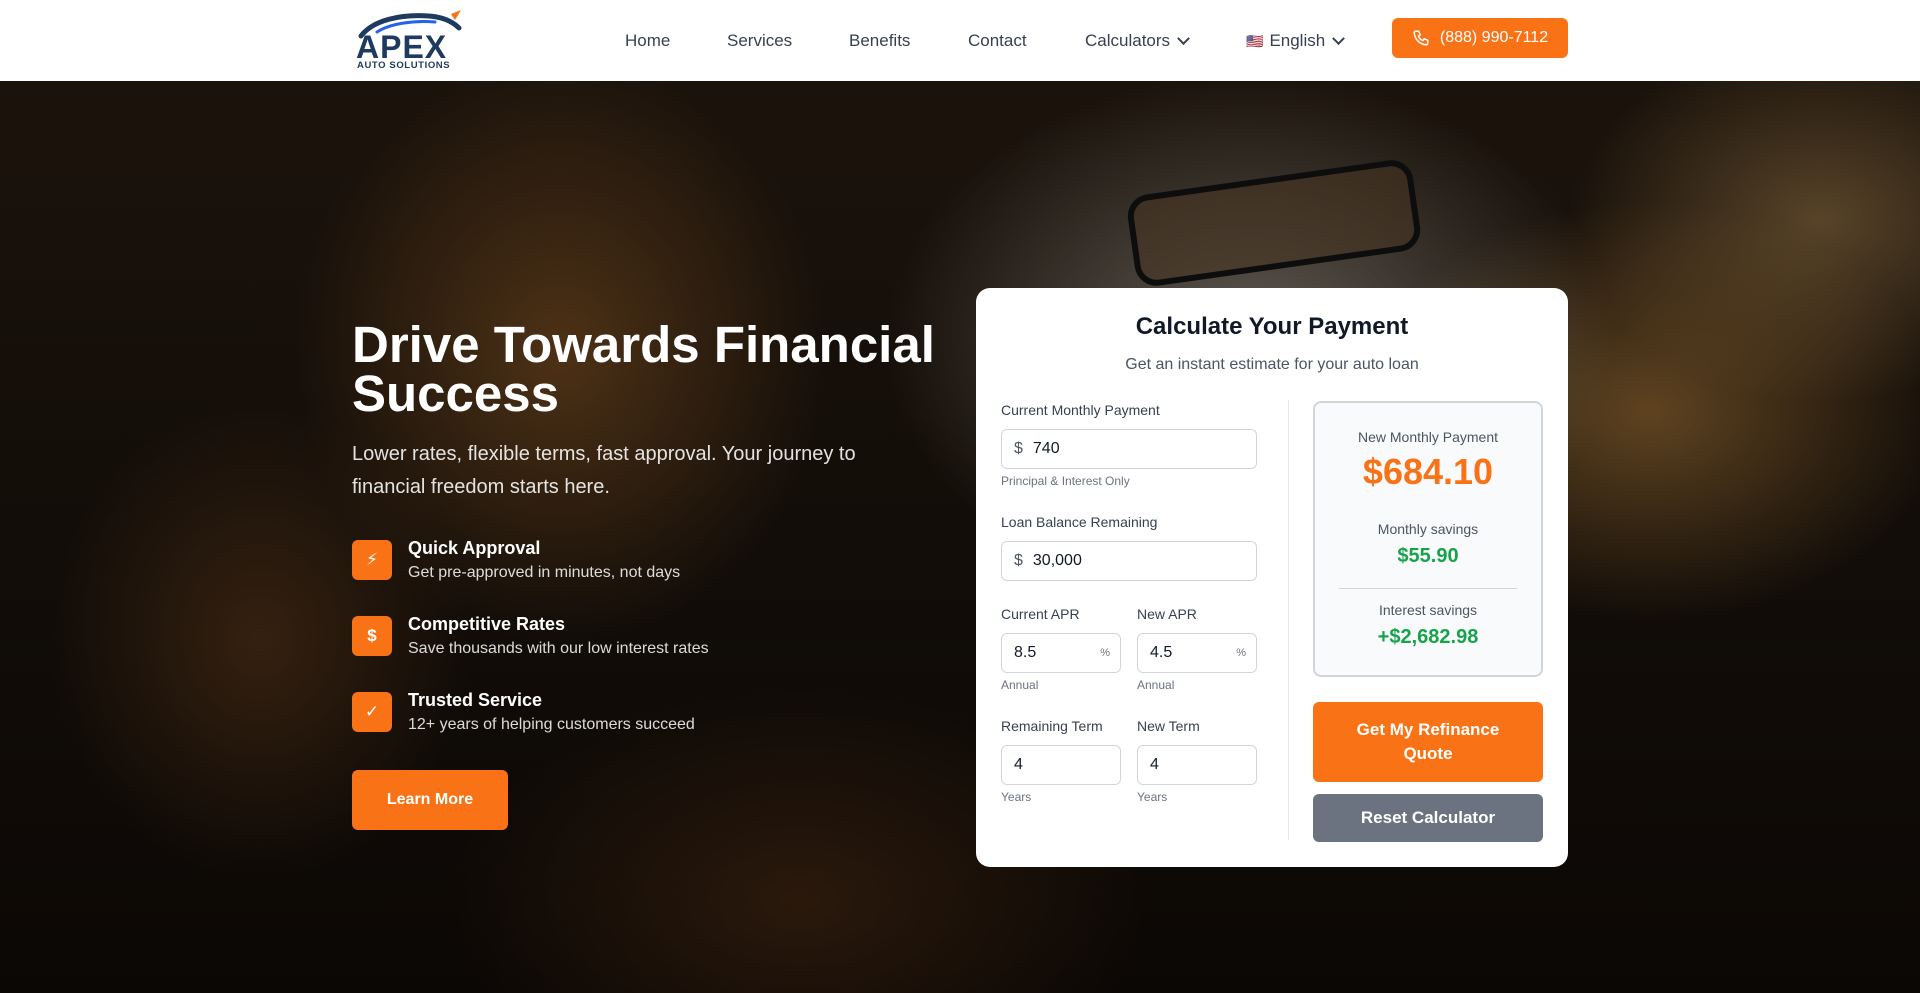  Describe the element at coordinates (1156, 685) in the screenshot. I see `new-apr-hint: Annual` at that location.